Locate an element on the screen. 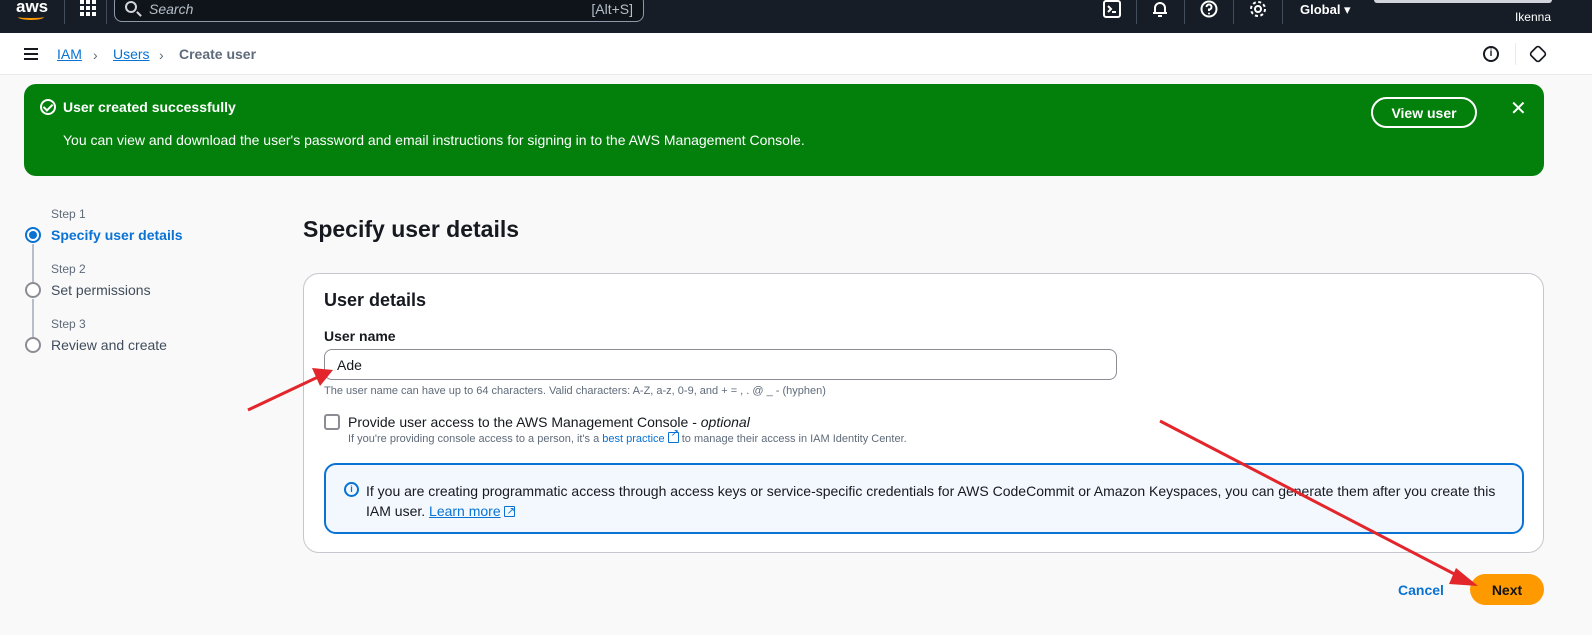  search-input: Search [Alt+S] is located at coordinates (379, 11).